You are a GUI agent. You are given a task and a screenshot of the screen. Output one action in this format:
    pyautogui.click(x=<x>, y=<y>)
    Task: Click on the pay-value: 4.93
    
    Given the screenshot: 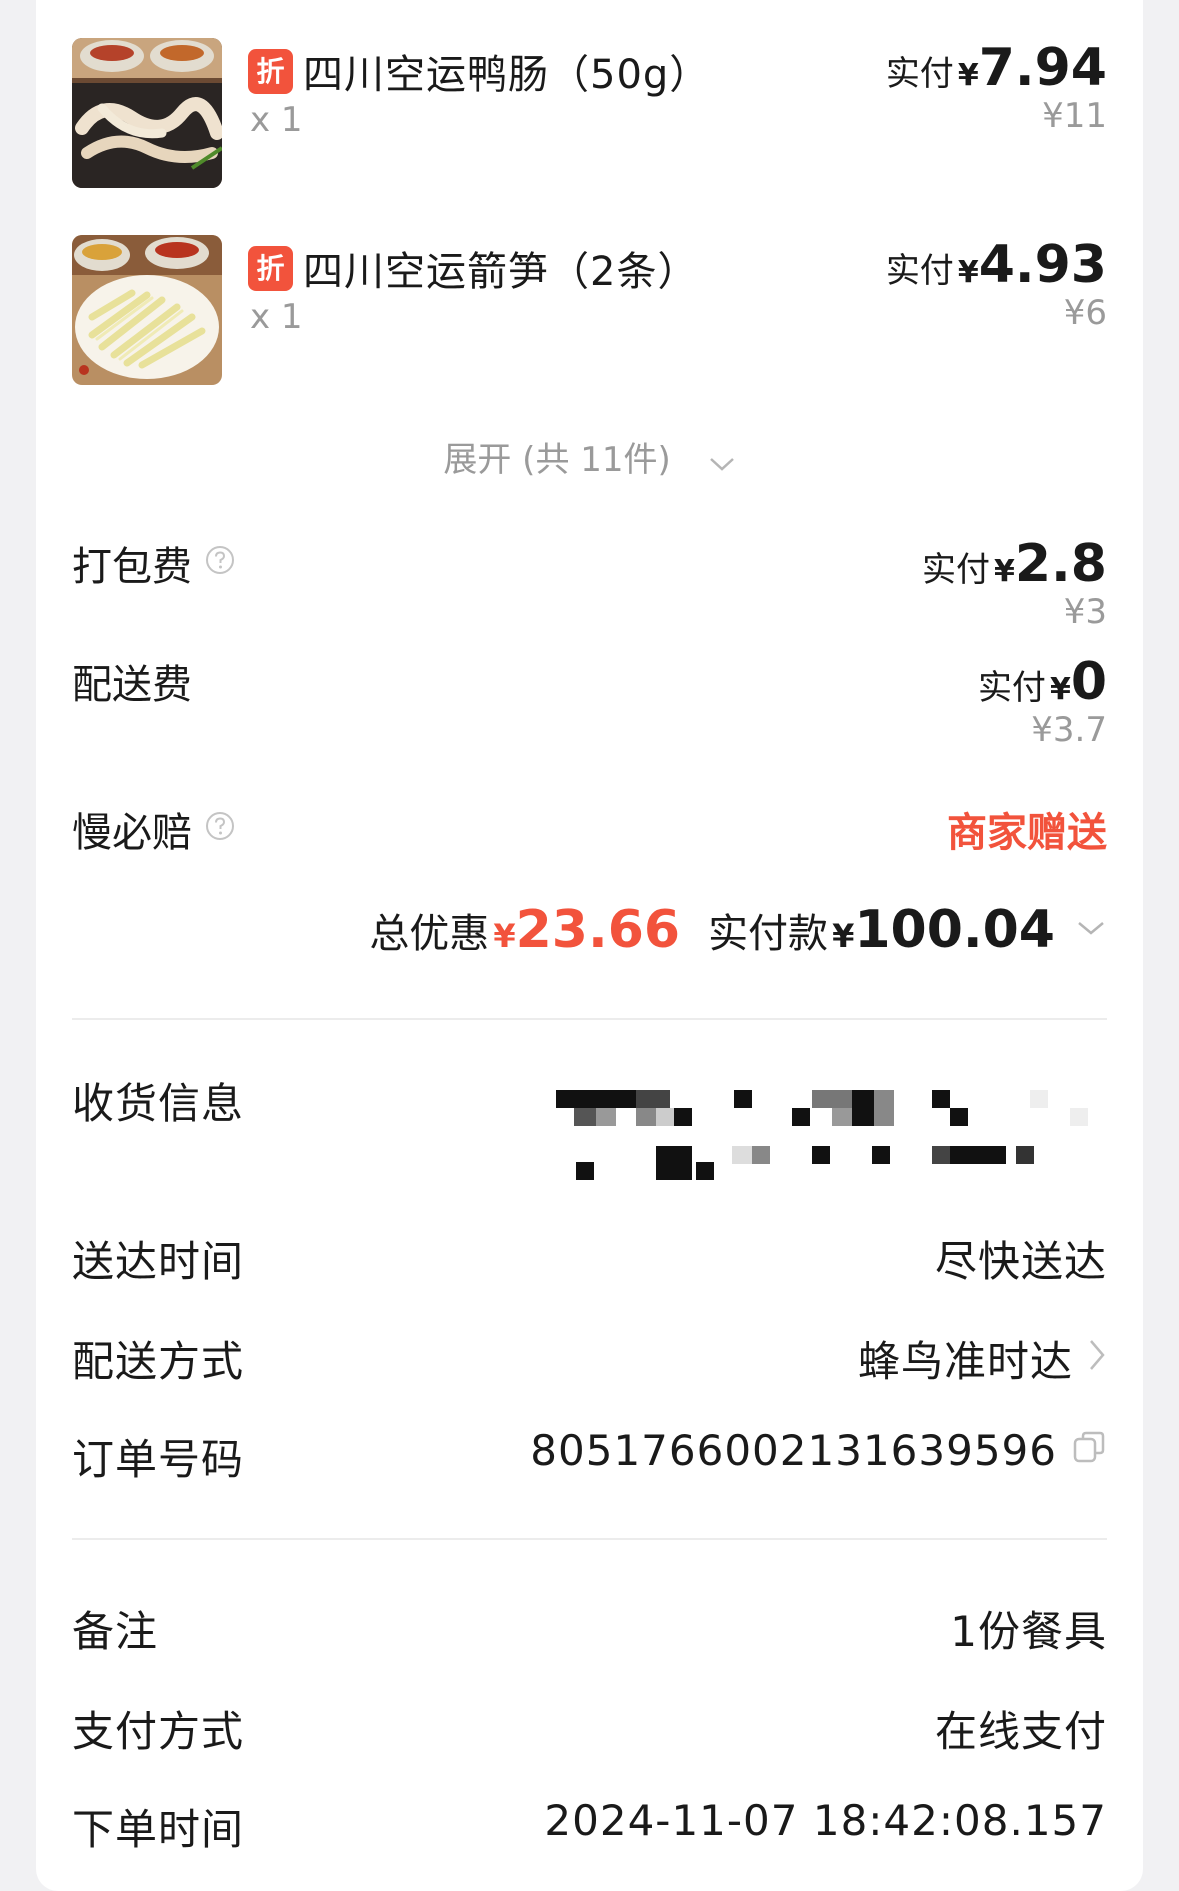 What is the action you would take?
    pyautogui.click(x=1042, y=265)
    